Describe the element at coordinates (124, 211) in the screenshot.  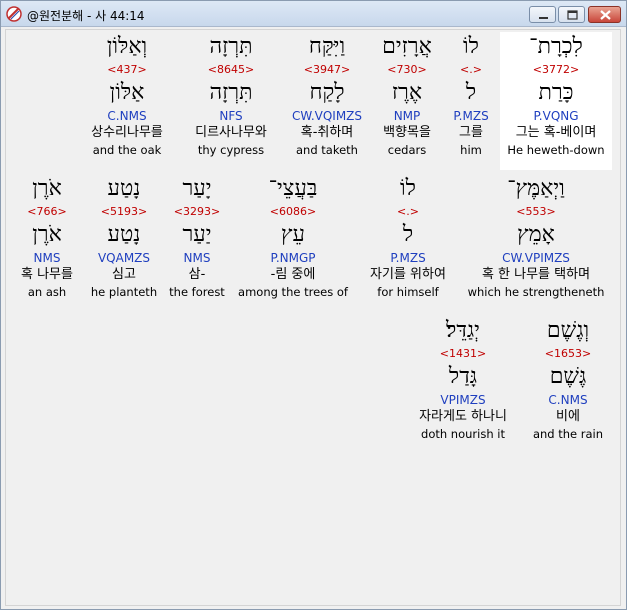
I see `strong-number: <5193>` at that location.